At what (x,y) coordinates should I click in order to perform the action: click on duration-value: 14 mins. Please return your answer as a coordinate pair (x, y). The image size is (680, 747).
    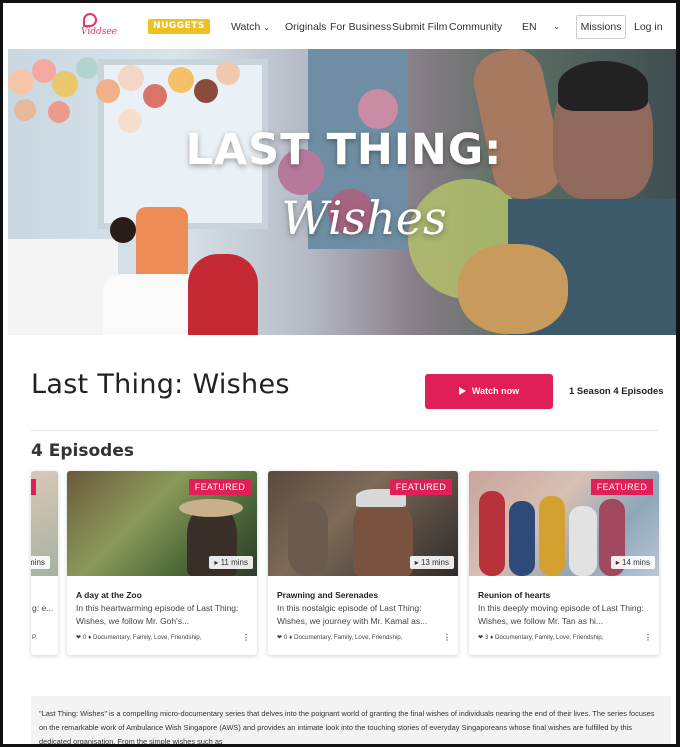
    Looking at the image, I should click on (635, 562).